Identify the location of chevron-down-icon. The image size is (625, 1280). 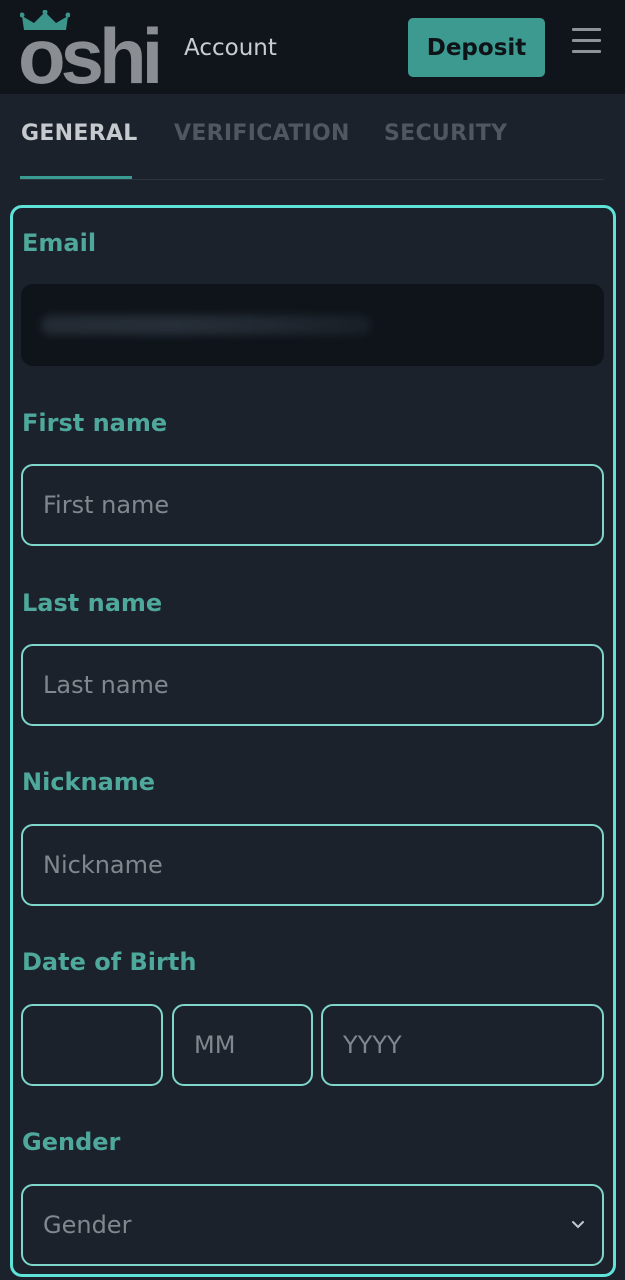
(578, 1225).